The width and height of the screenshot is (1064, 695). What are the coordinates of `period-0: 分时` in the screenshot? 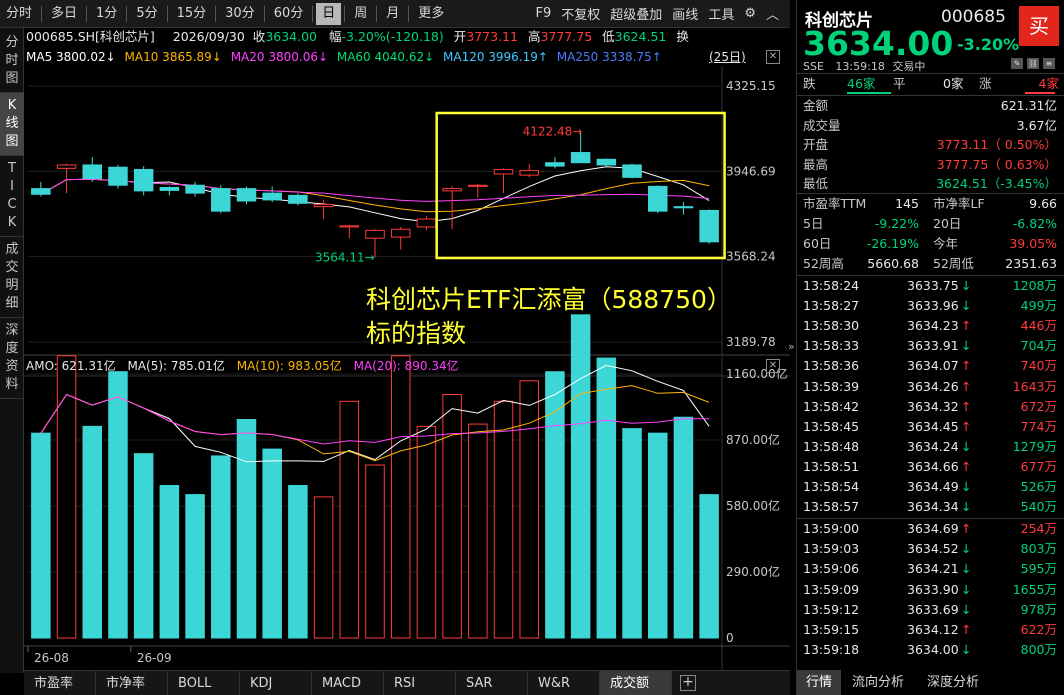 It's located at (19, 14).